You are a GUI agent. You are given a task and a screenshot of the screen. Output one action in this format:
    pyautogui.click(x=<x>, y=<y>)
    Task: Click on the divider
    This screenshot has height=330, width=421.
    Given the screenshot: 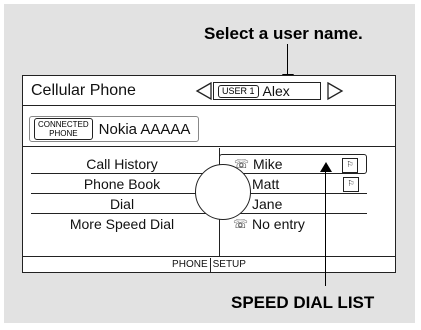 What is the action you would take?
    pyautogui.click(x=209, y=146)
    